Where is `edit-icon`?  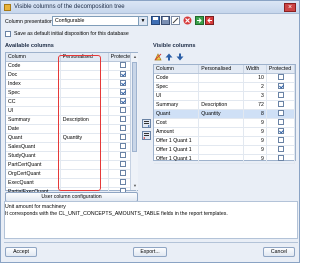 edit-icon is located at coordinates (175, 20).